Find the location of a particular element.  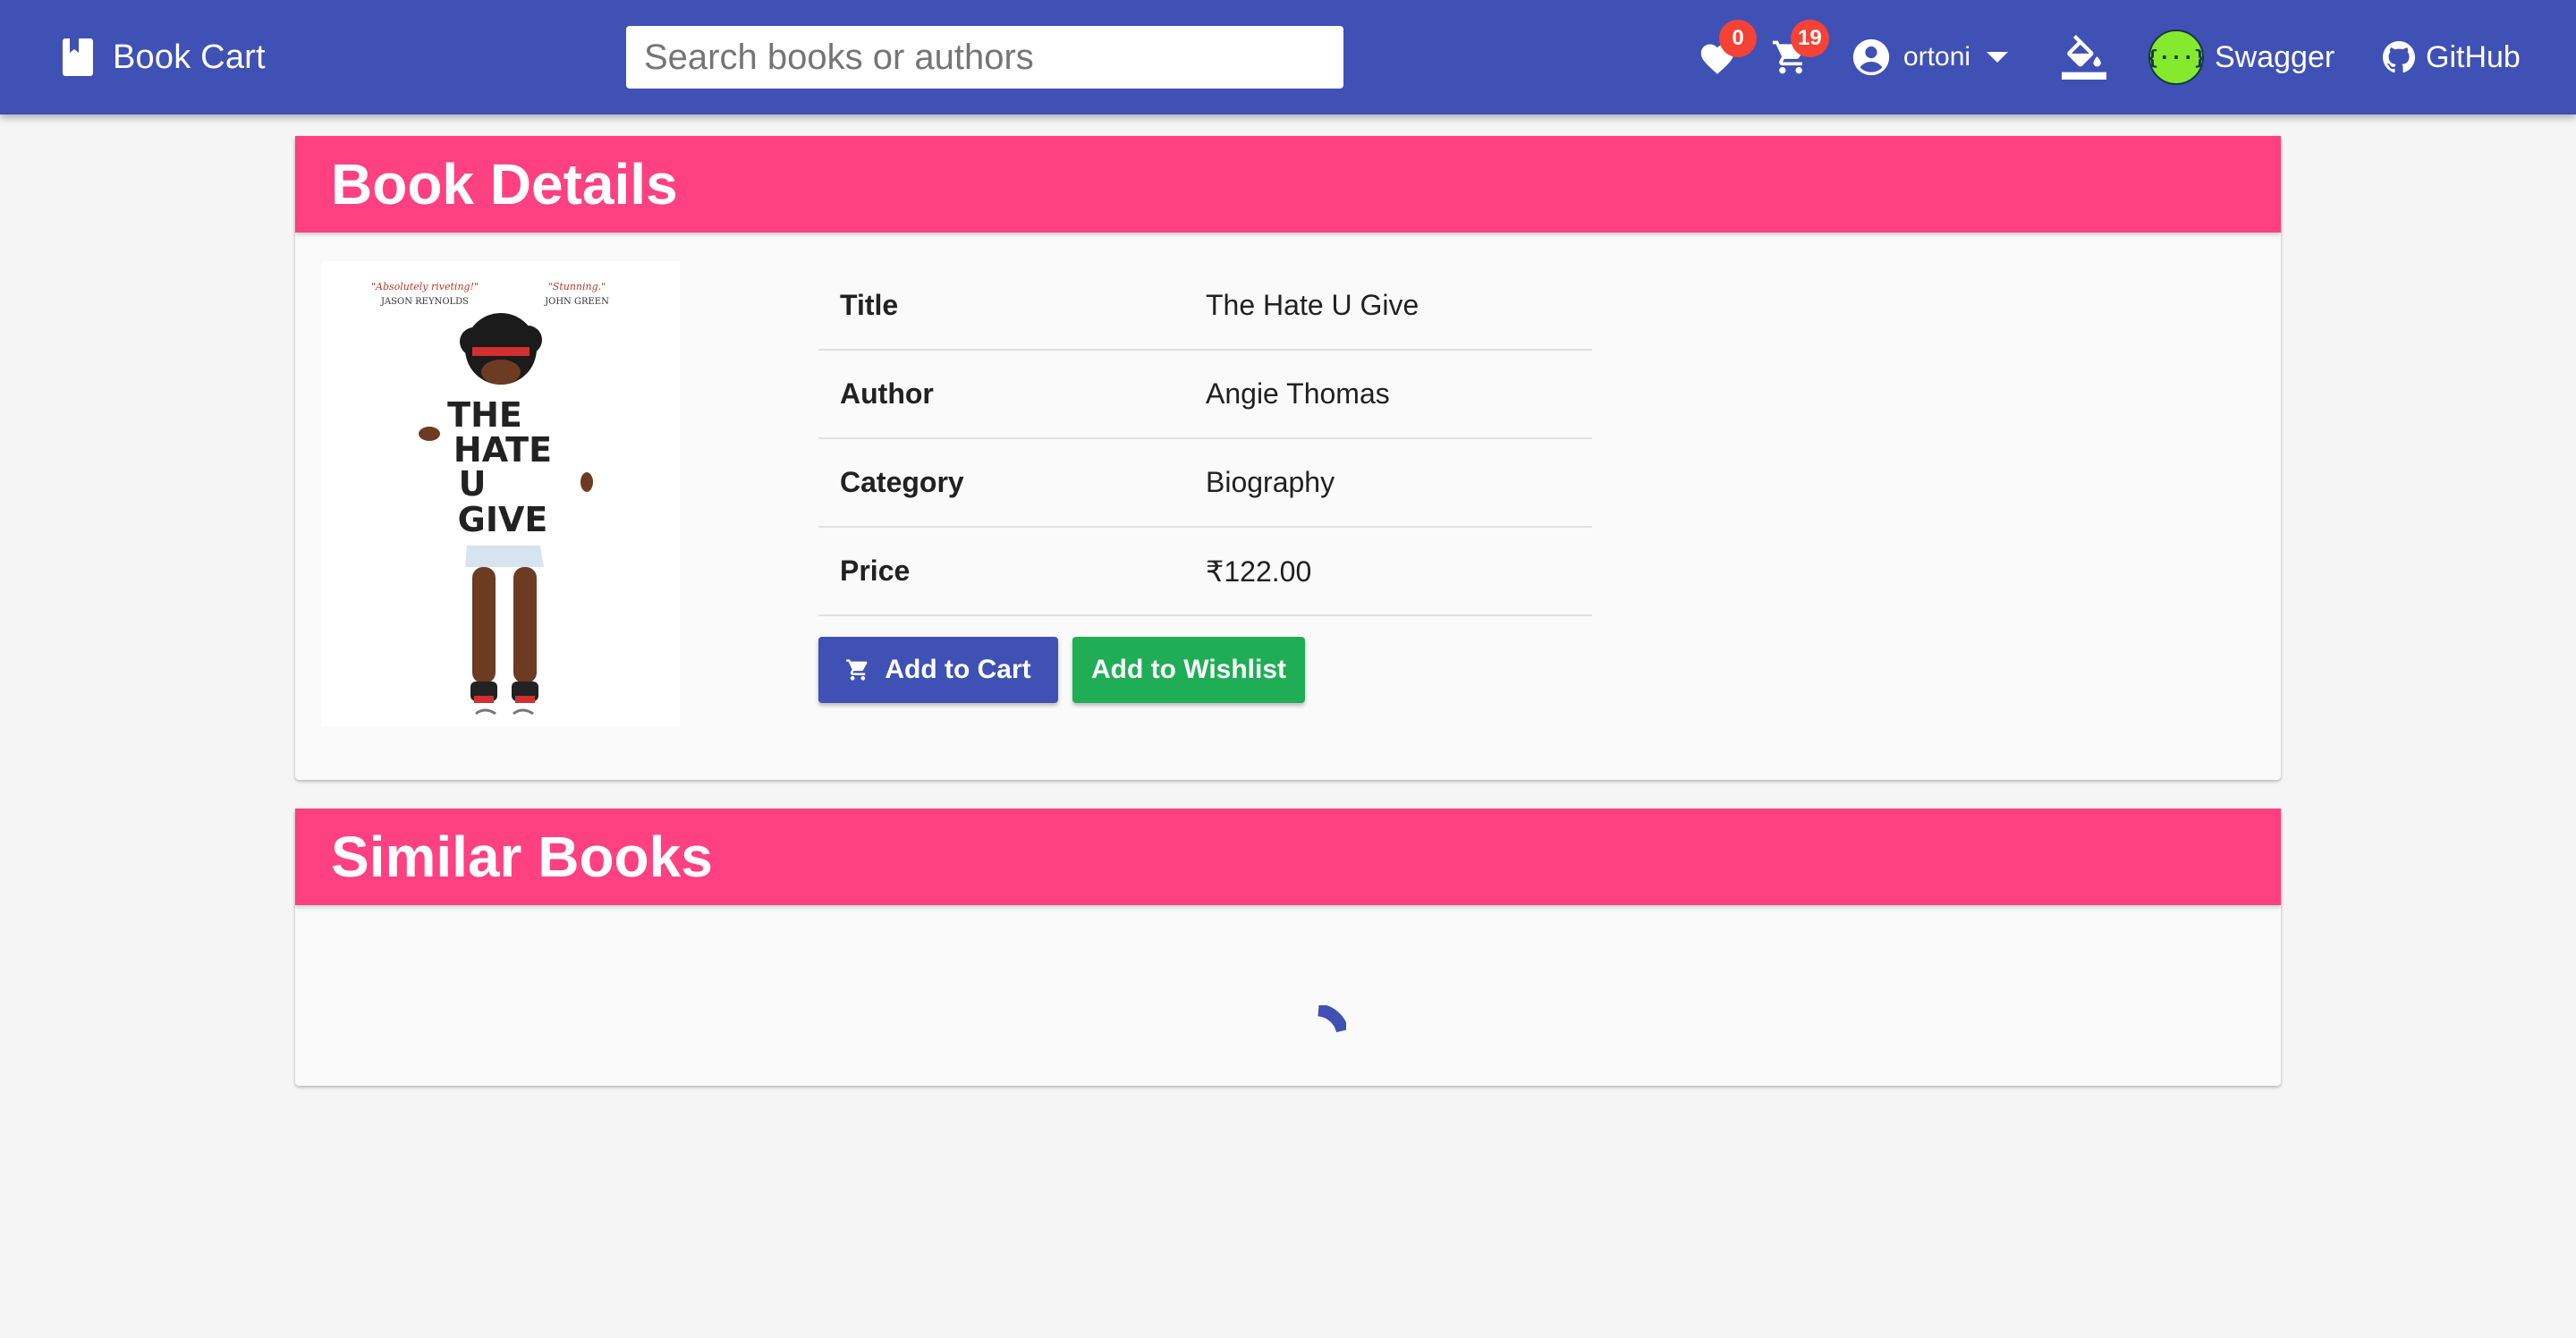

swagger-link: {···} Swagger is located at coordinates (2242, 57).